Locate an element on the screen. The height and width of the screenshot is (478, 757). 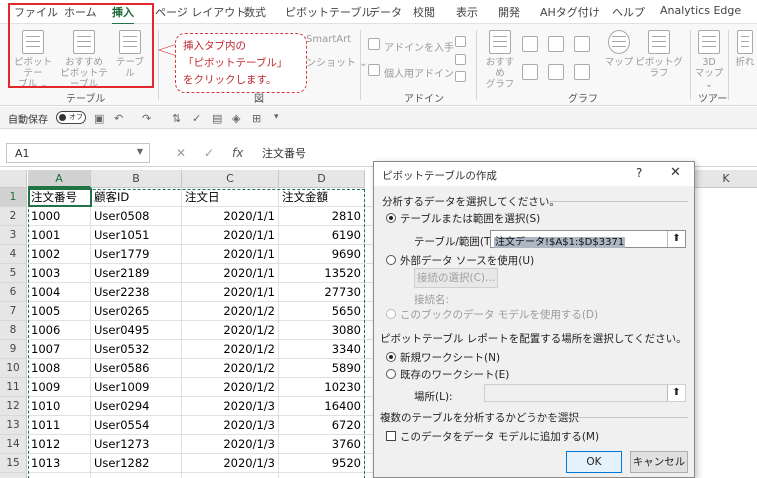
cancel-button: キャンセル is located at coordinates (659, 462).